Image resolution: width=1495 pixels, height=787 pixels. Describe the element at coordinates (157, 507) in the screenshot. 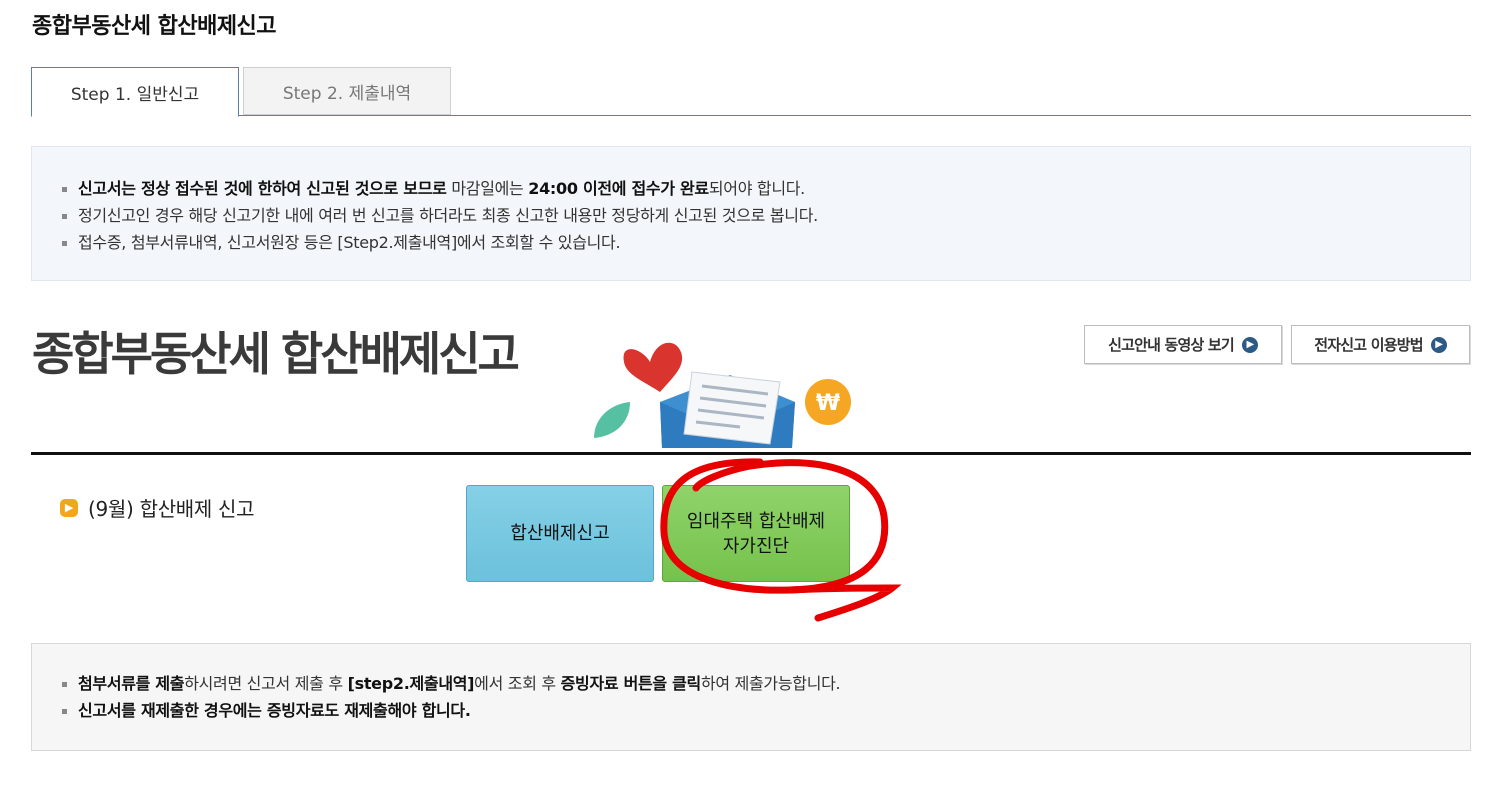

I see `section-label: ▶ (9월) 합산배제 신고` at that location.